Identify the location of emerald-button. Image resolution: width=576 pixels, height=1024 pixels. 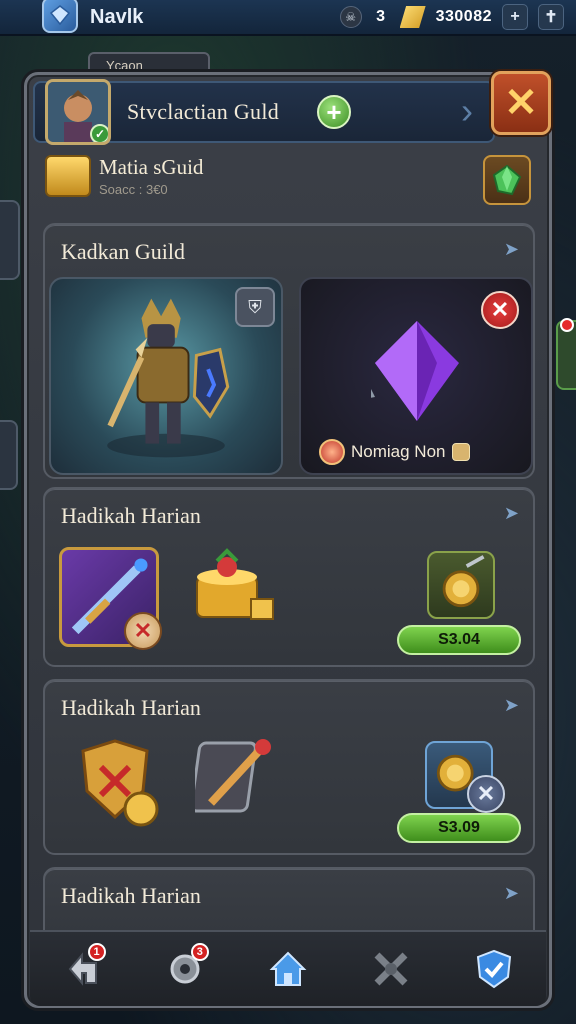
(507, 180).